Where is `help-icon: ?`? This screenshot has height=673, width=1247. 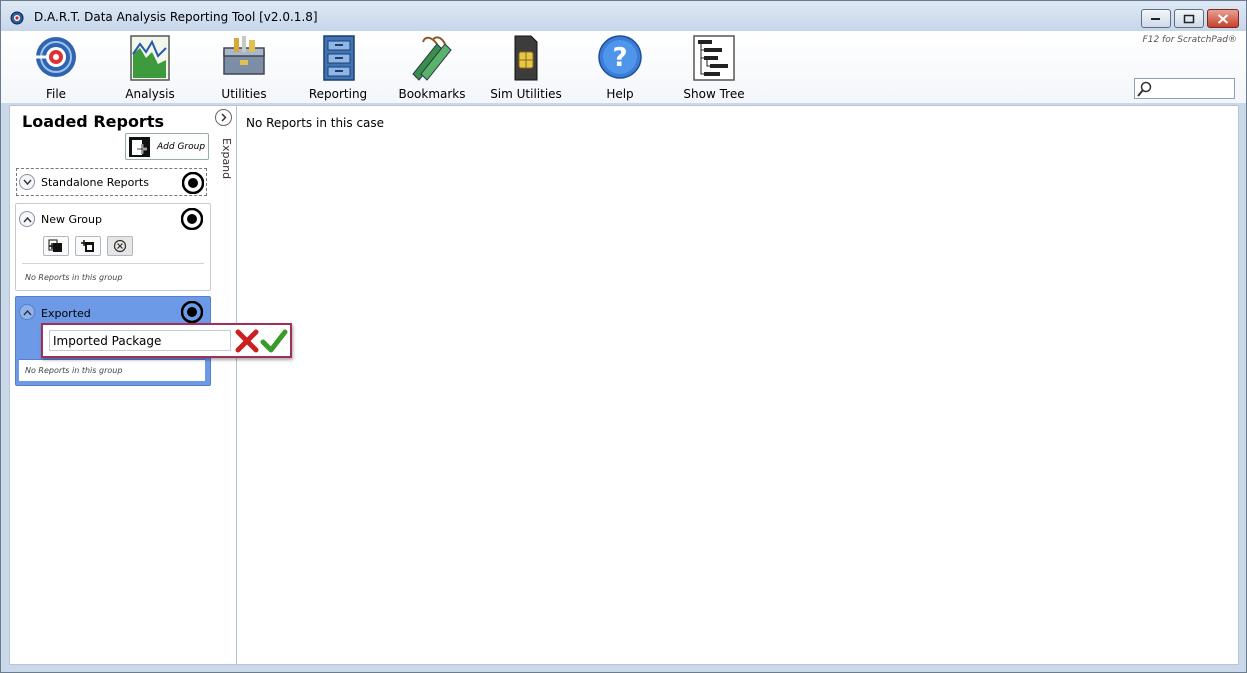 help-icon: ? is located at coordinates (620, 57).